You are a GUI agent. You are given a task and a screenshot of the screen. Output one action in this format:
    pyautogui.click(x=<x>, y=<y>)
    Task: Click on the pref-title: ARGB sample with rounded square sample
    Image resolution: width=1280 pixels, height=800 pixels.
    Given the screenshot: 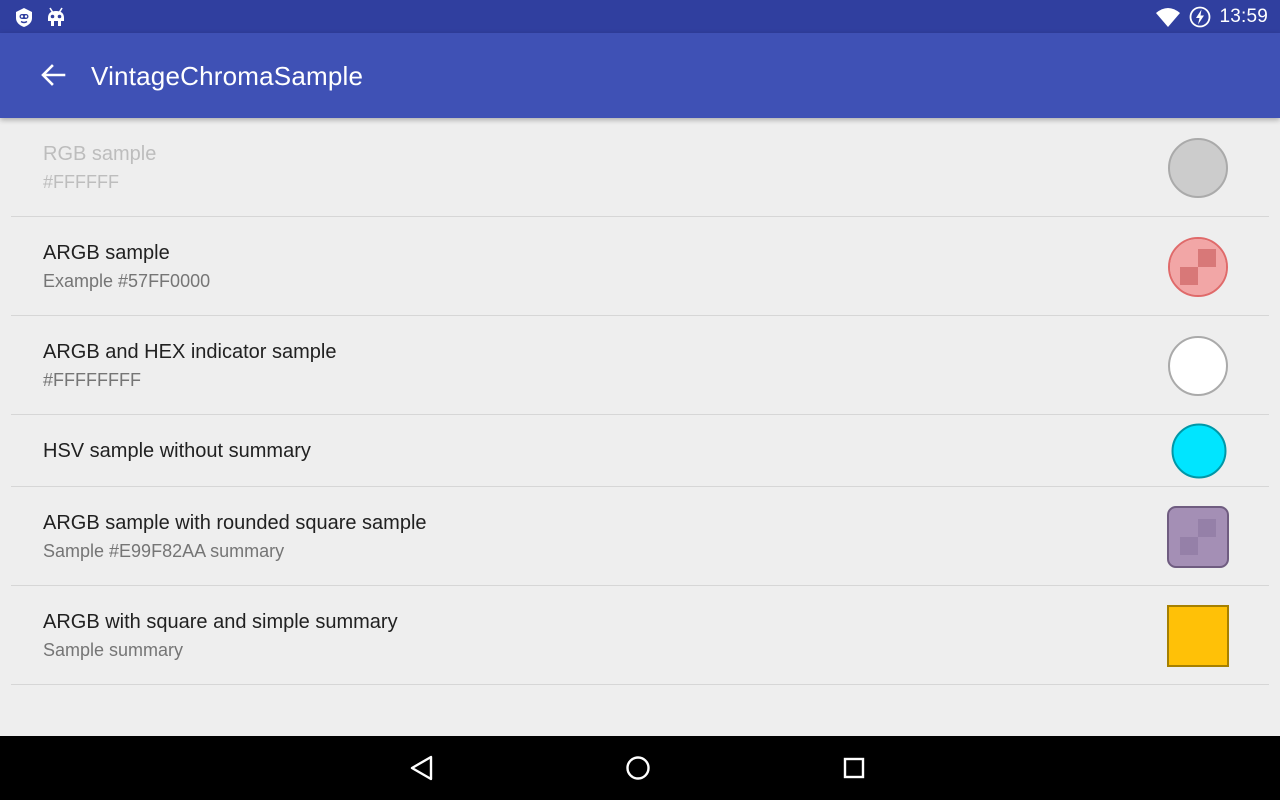 What is the action you would take?
    pyautogui.click(x=235, y=523)
    